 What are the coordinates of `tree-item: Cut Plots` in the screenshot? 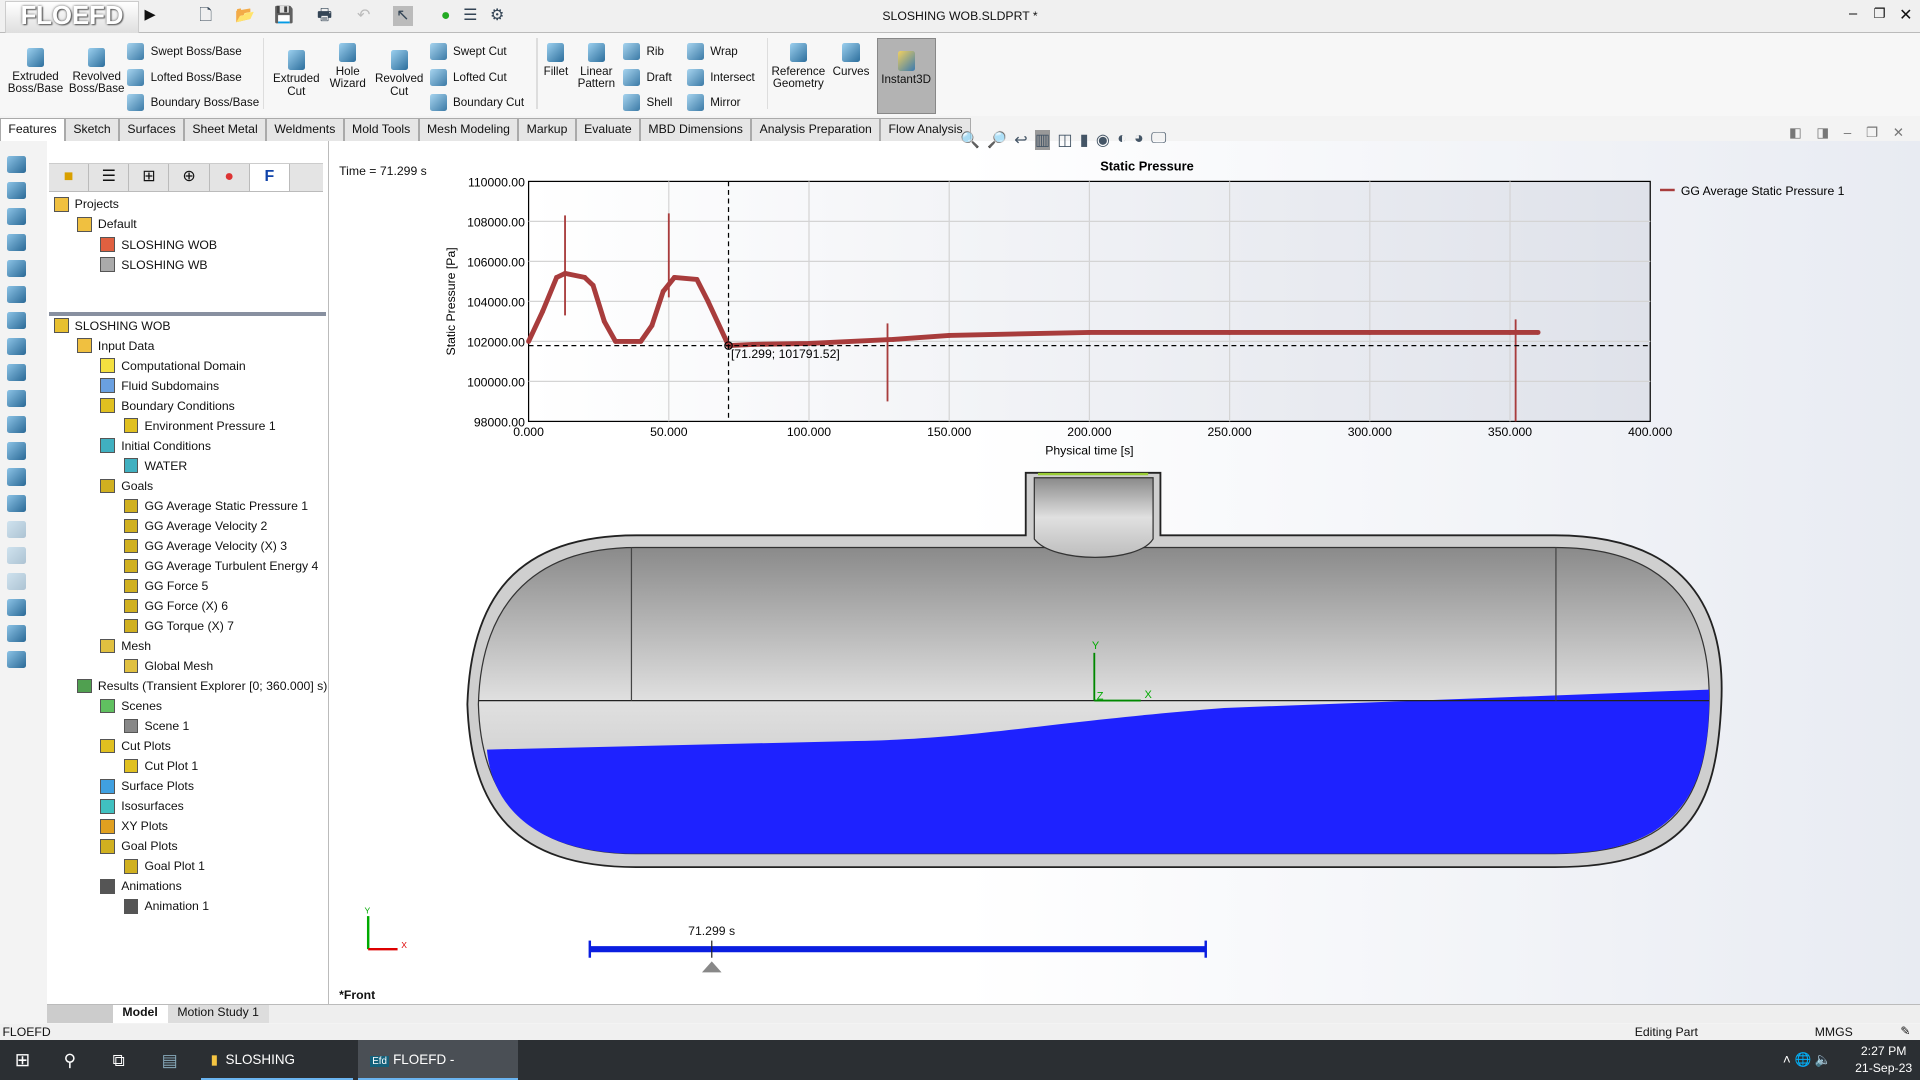 It's located at (135, 746).